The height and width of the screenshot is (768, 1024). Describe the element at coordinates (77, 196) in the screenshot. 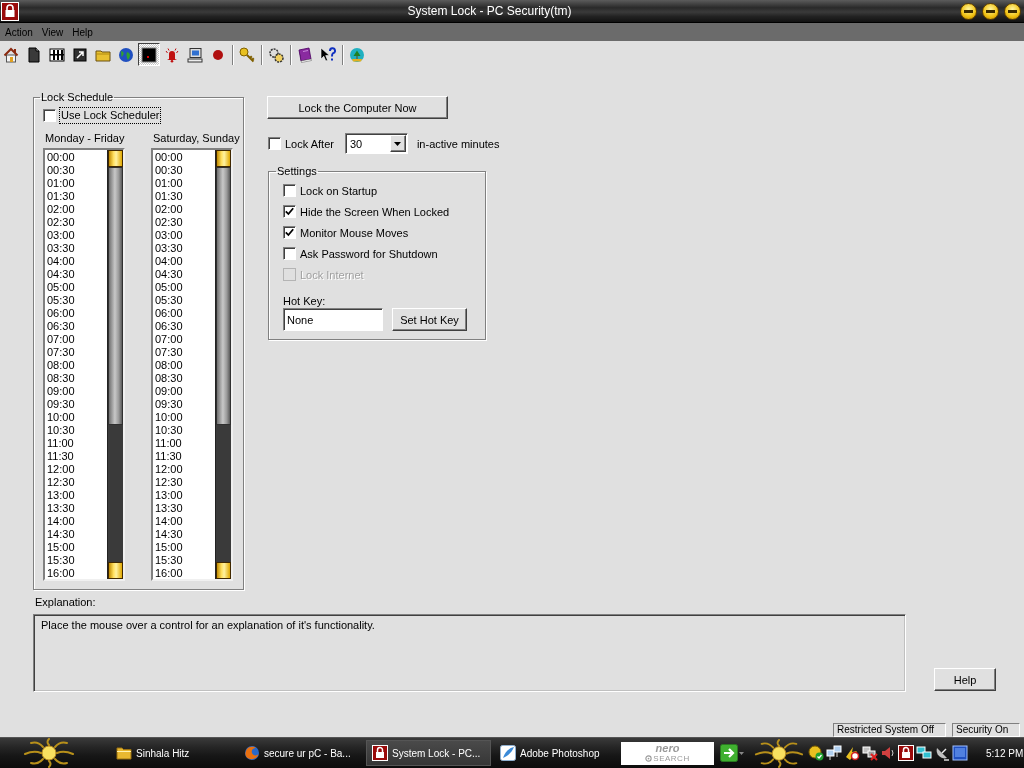

I see `list-item: 01:30` at that location.